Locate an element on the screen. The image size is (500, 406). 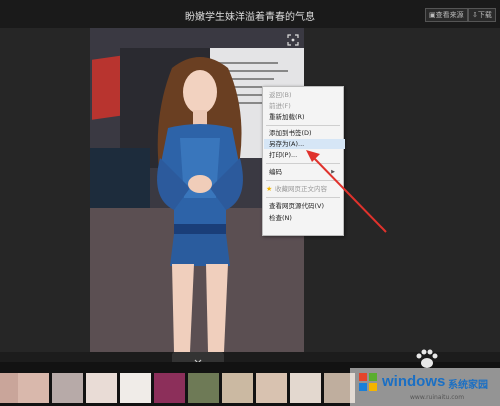
download-label: 下载 is located at coordinates (484, 15).